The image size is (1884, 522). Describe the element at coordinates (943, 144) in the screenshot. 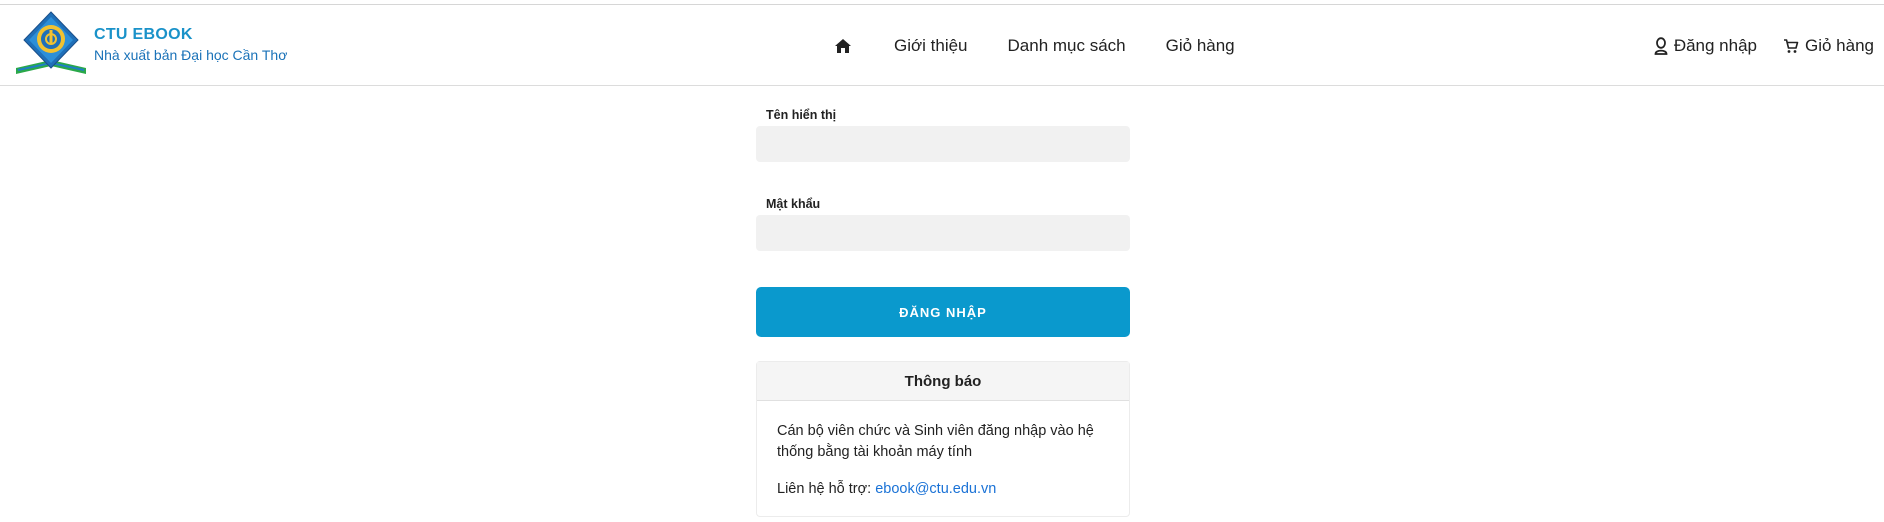

I see `username-input` at that location.